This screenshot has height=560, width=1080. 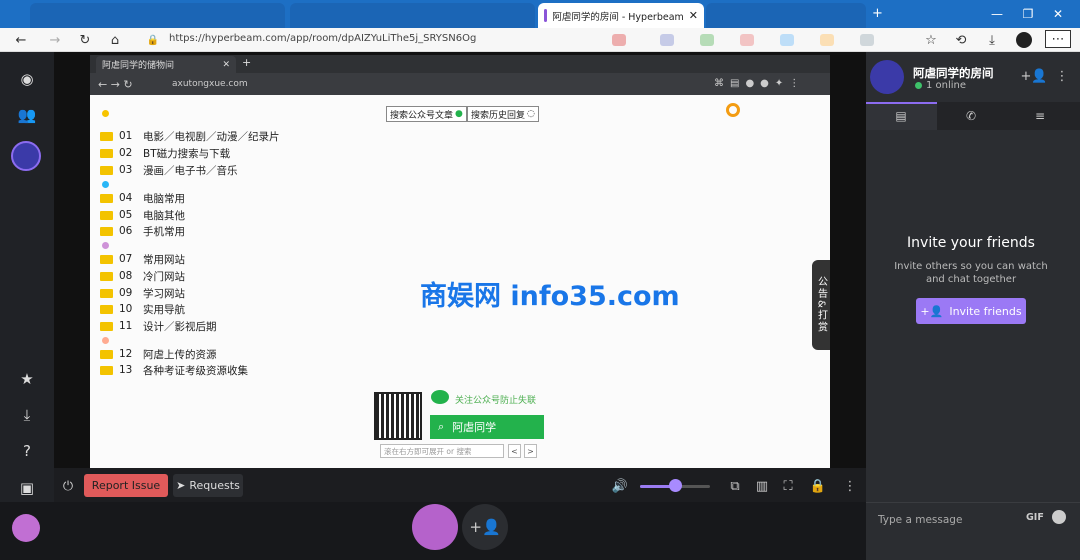 What do you see at coordinates (142, 231) in the screenshot?
I see `list-item: 06 手机常用` at bounding box center [142, 231].